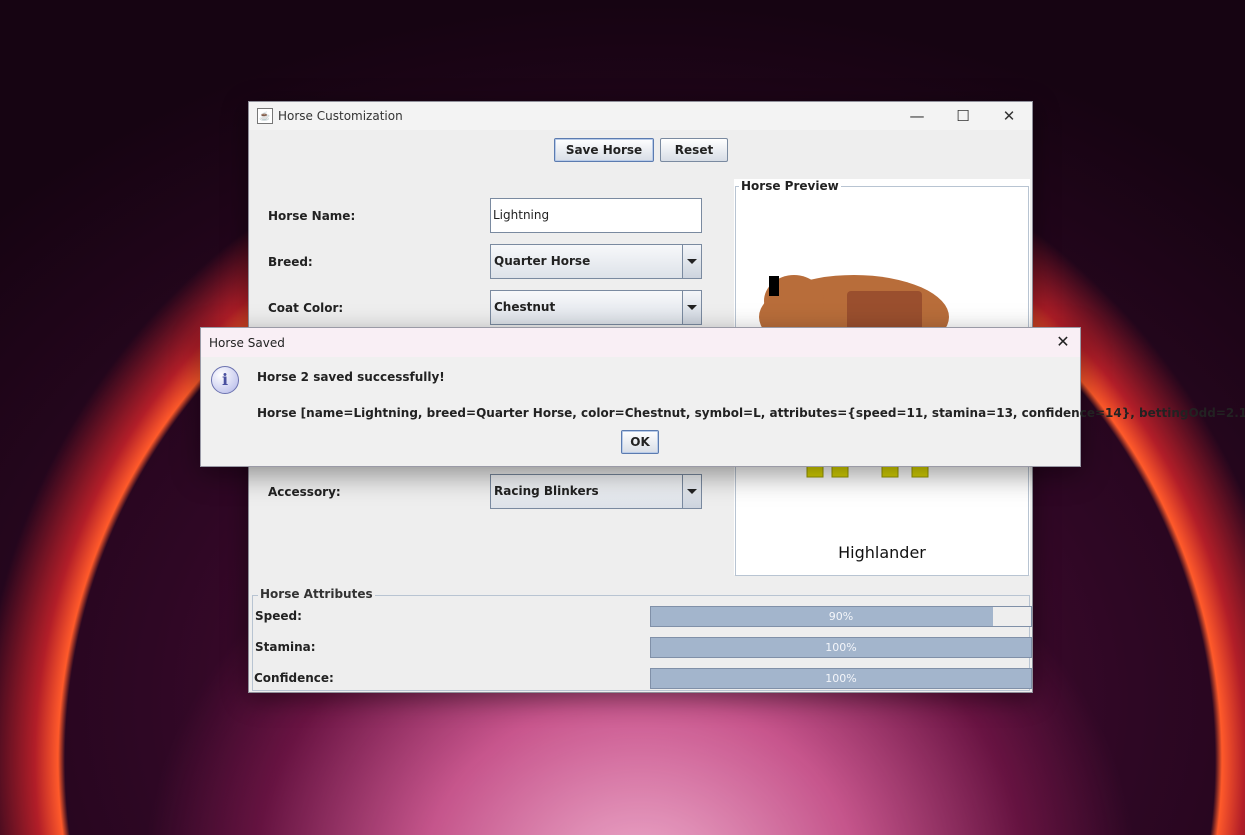  What do you see at coordinates (596, 215) in the screenshot?
I see `horse-name-field: Lightning` at bounding box center [596, 215].